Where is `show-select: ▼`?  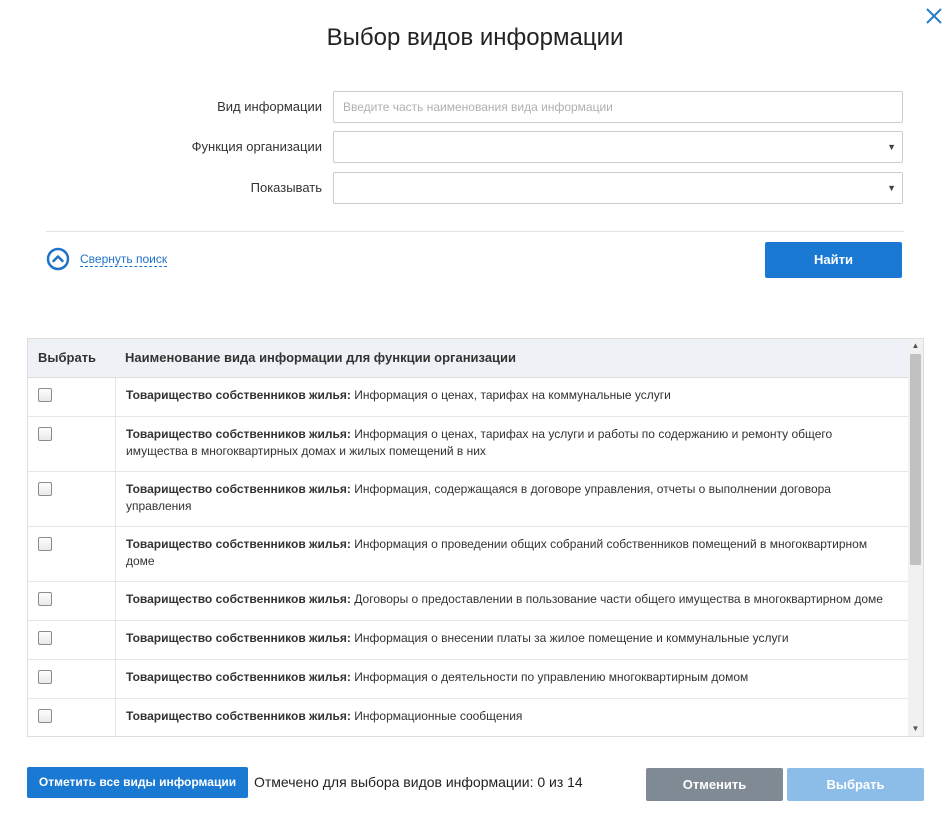
show-select: ▼ is located at coordinates (618, 188).